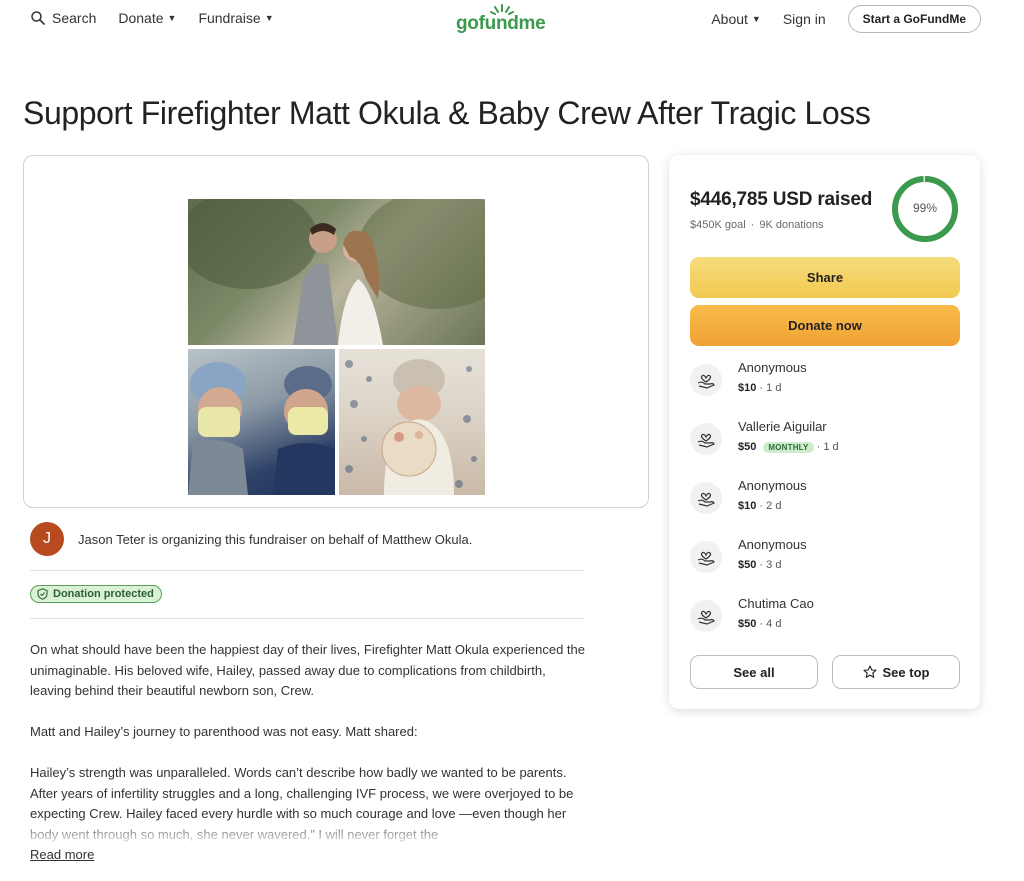 This screenshot has width=1024, height=881. What do you see at coordinates (754, 672) in the screenshot?
I see `see-all-button: See all` at bounding box center [754, 672].